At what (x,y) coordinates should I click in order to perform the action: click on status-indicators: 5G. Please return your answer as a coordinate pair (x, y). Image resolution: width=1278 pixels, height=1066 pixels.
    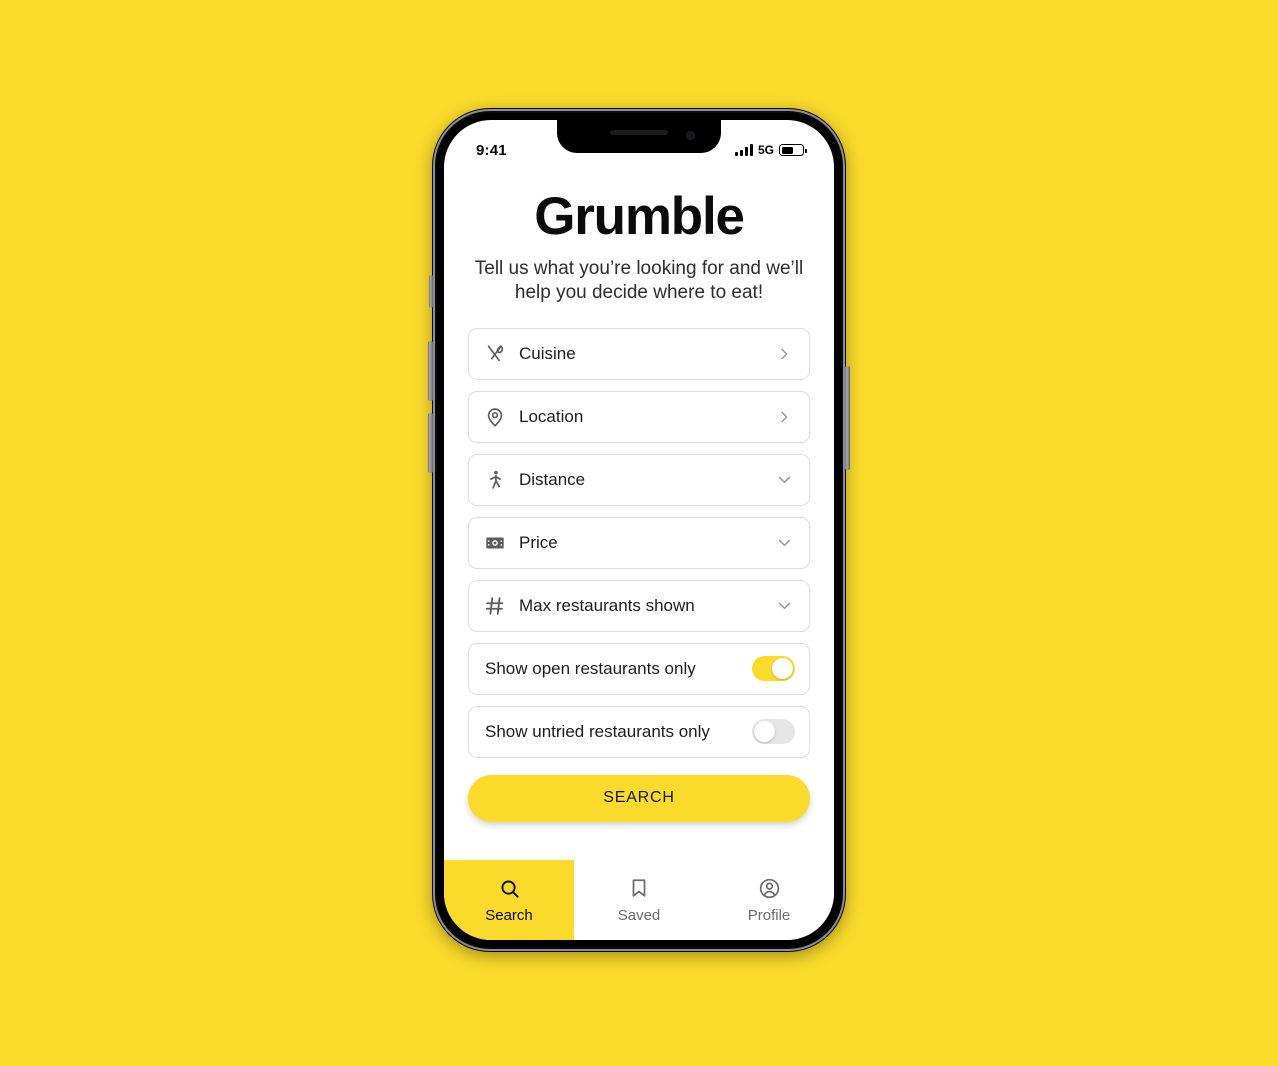
    Looking at the image, I should click on (770, 150).